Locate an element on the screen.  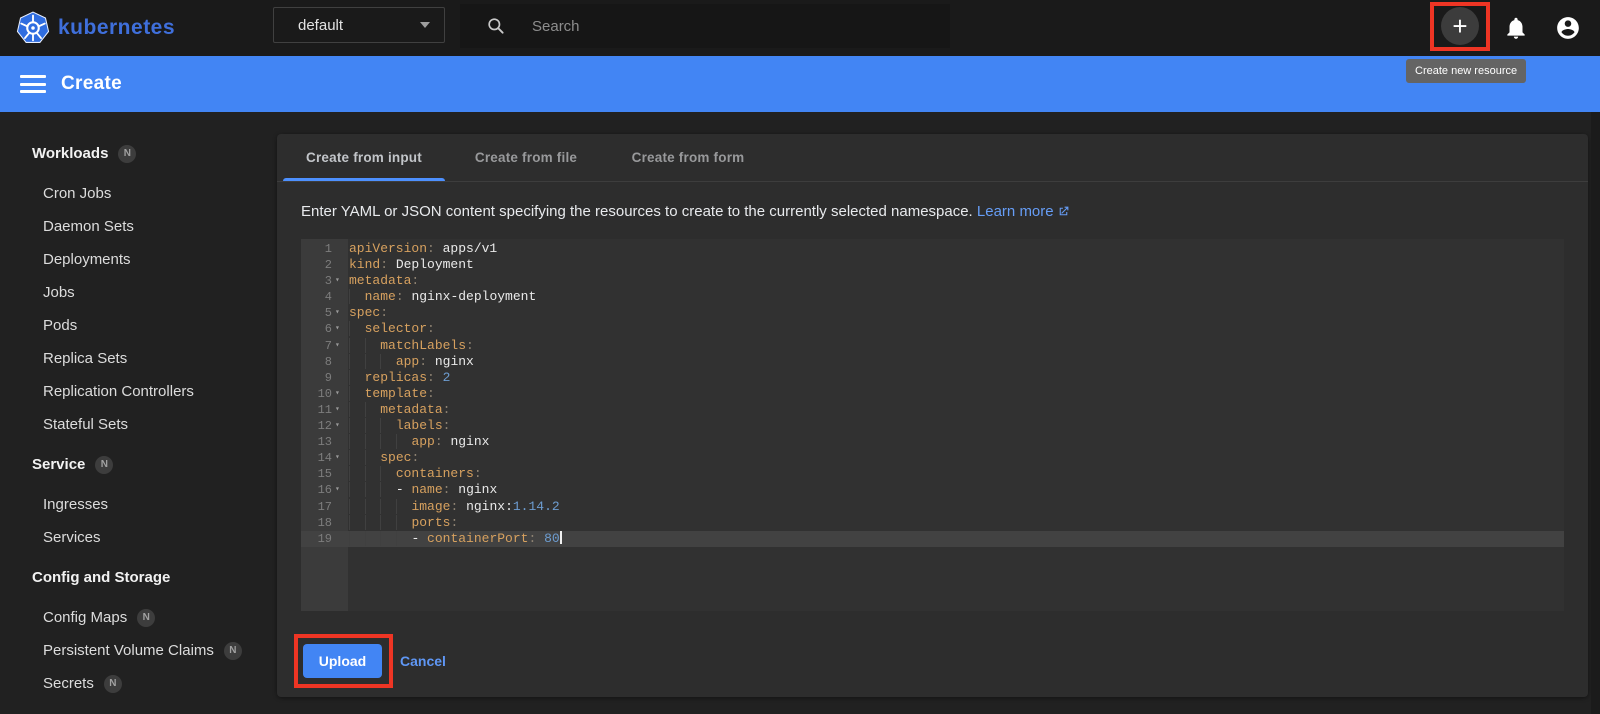
search-input is located at coordinates (702, 26).